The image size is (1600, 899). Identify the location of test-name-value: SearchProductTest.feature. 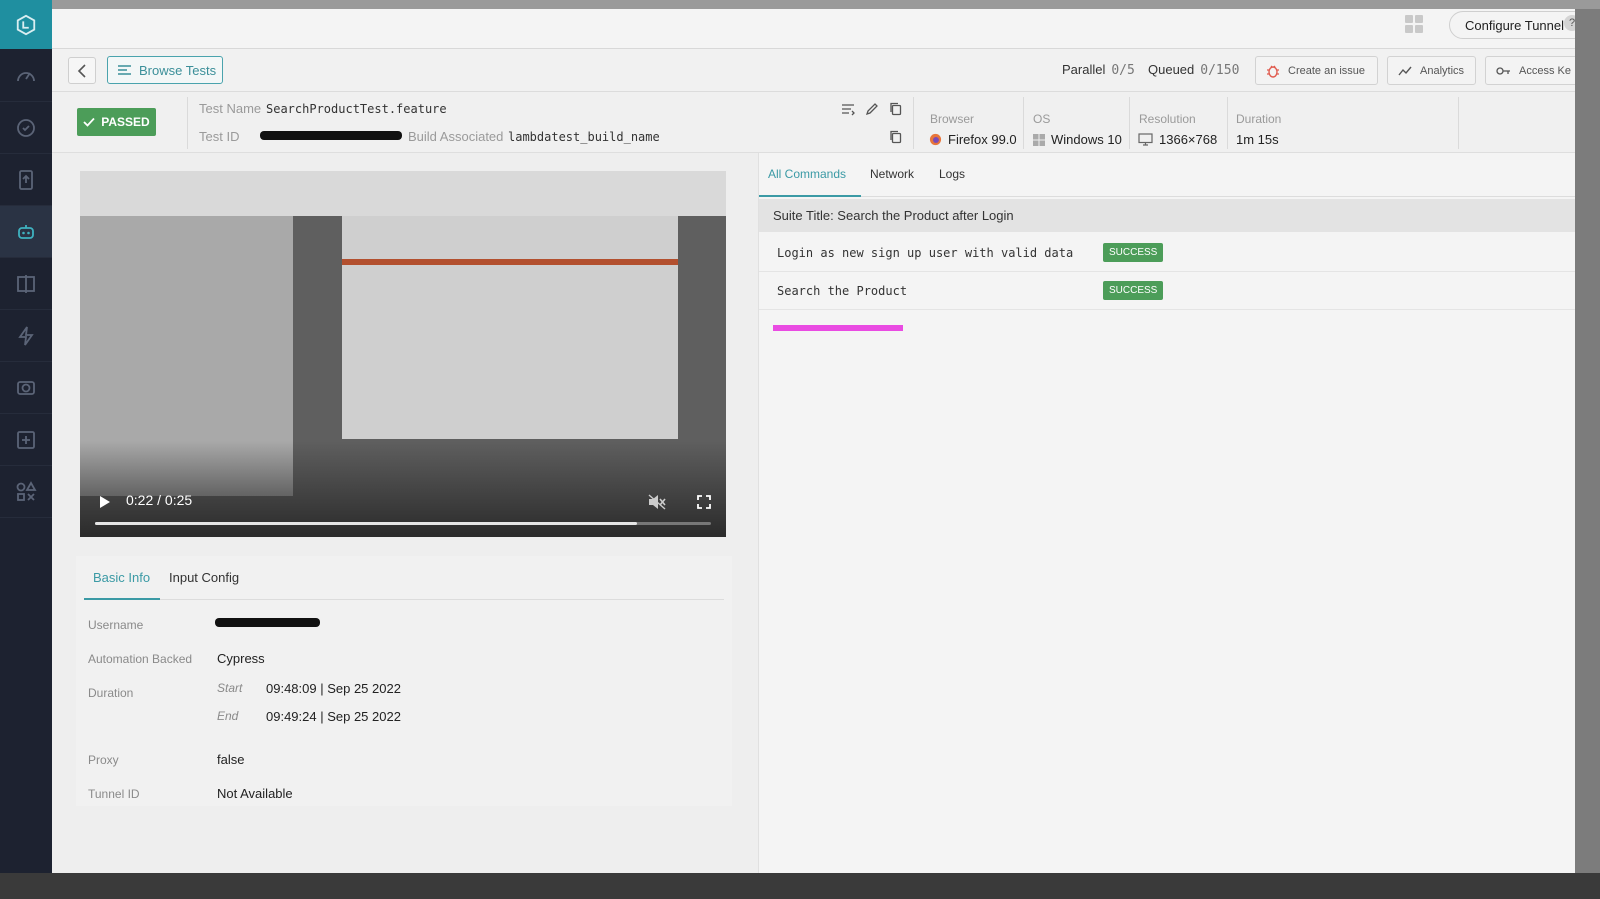
(356, 109).